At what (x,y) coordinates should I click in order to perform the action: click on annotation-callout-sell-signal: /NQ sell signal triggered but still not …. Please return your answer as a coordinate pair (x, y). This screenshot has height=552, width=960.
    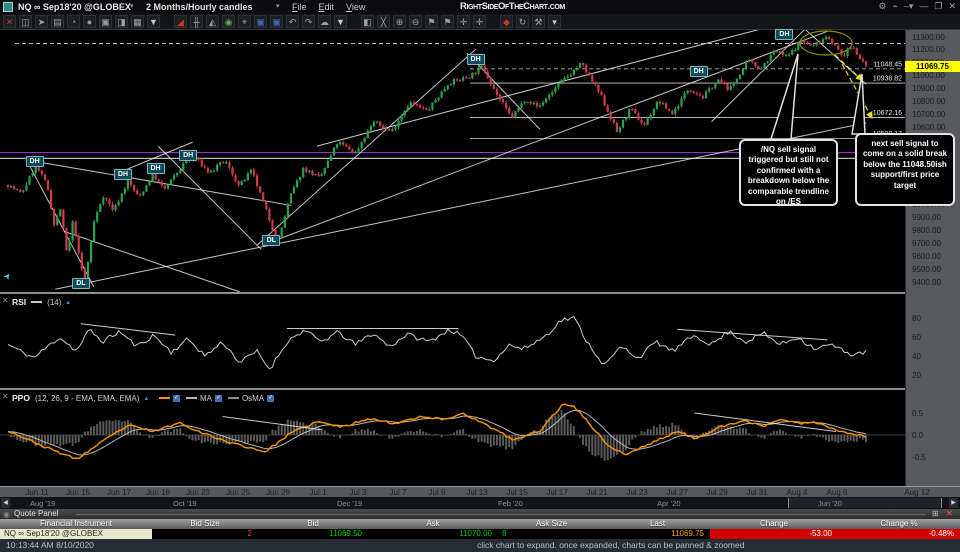
    Looking at the image, I should click on (788, 172).